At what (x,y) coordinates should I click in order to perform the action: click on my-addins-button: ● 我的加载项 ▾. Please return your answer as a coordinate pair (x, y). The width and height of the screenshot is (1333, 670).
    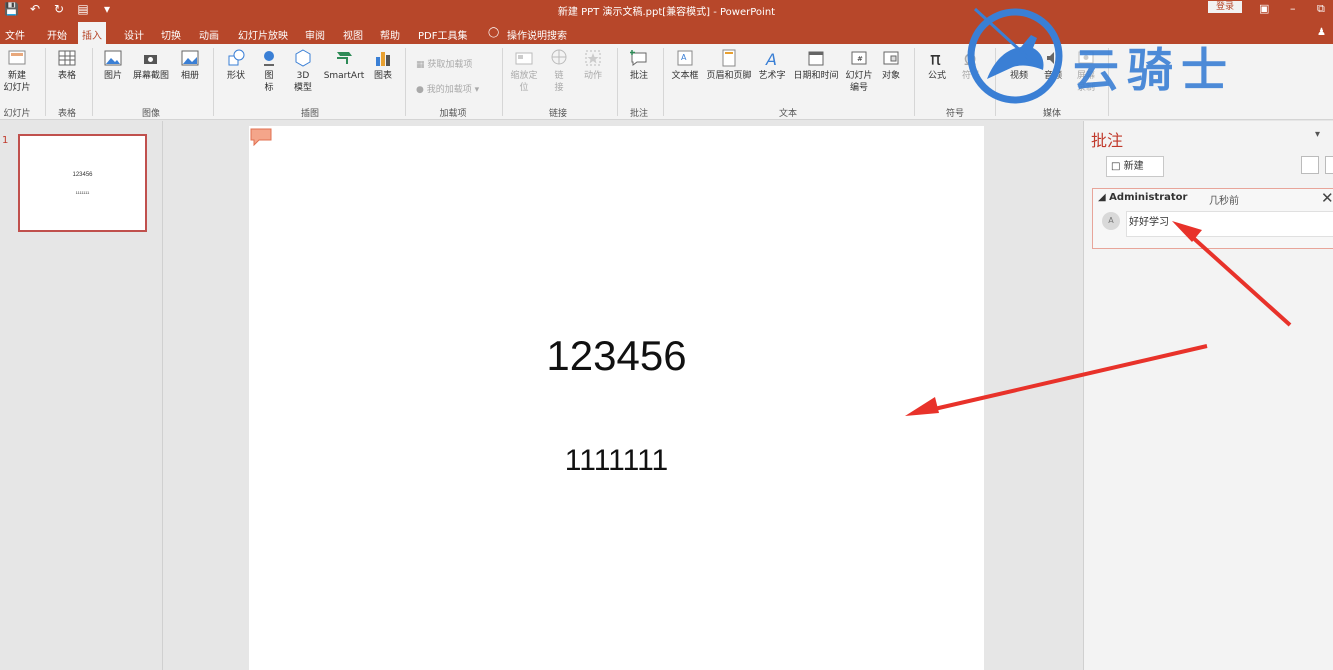
    Looking at the image, I should click on (447, 88).